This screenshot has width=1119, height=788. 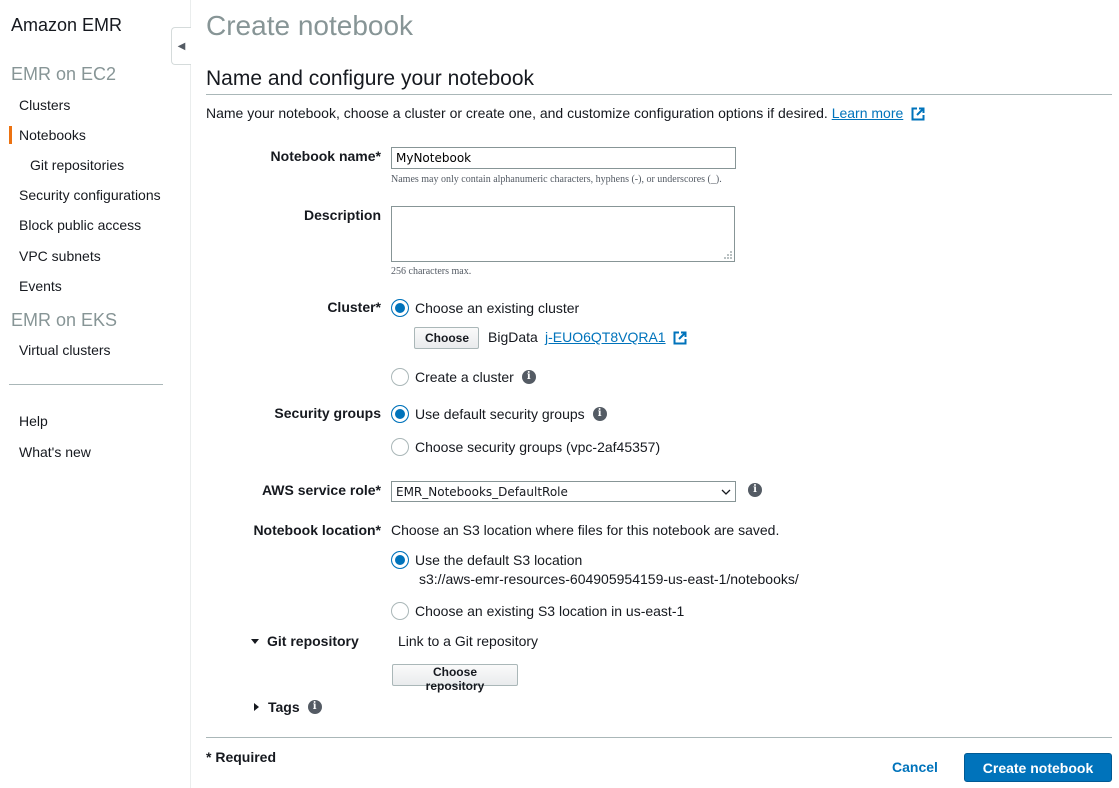 I want to click on sidebar-item-help: Help, so click(x=33, y=421).